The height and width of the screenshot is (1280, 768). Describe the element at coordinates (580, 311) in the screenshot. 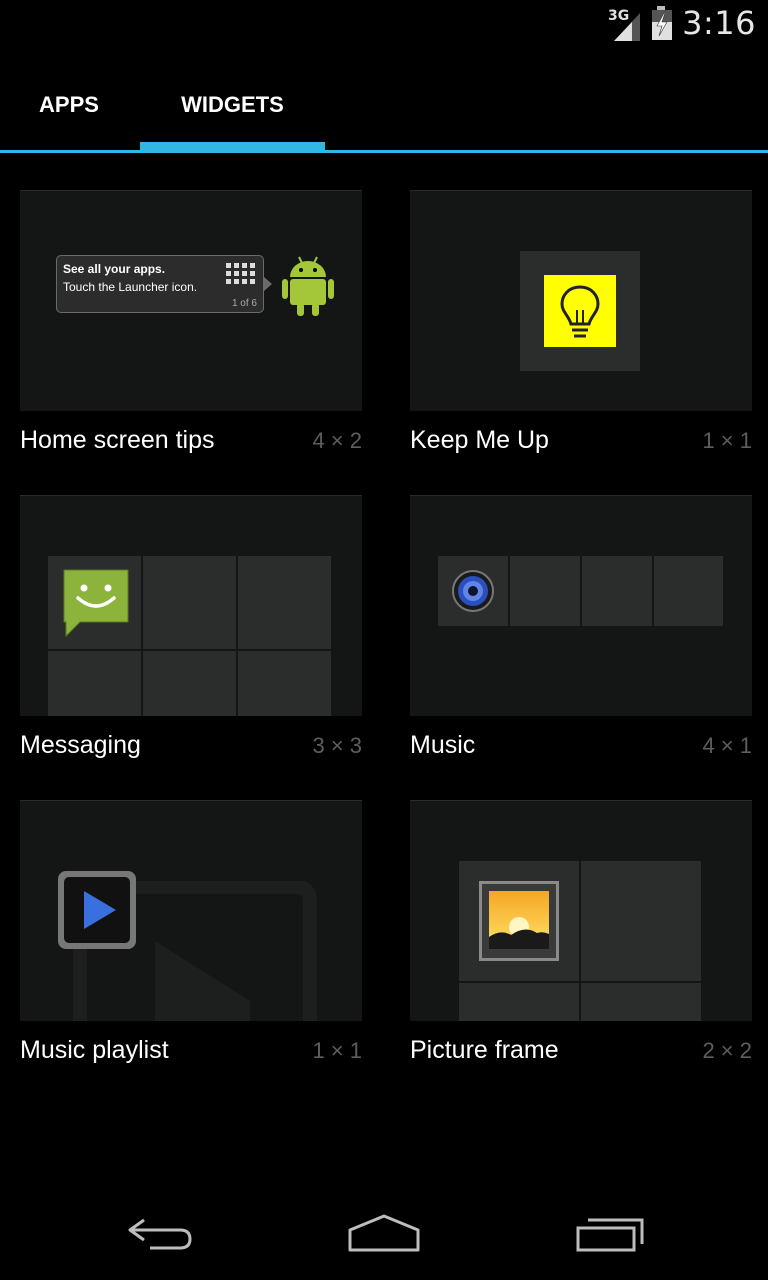

I see `lightbulb-icon` at that location.